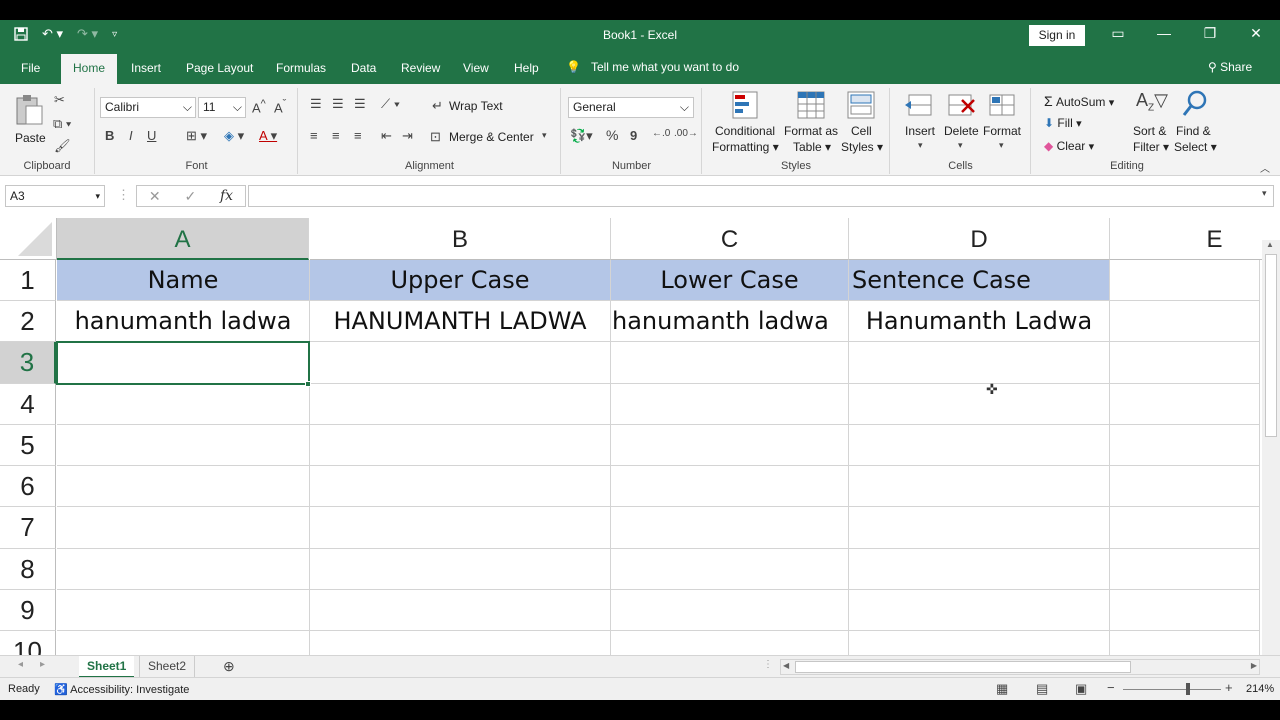 The image size is (1280, 720). I want to click on find-select-label: Find &, so click(1193, 131).